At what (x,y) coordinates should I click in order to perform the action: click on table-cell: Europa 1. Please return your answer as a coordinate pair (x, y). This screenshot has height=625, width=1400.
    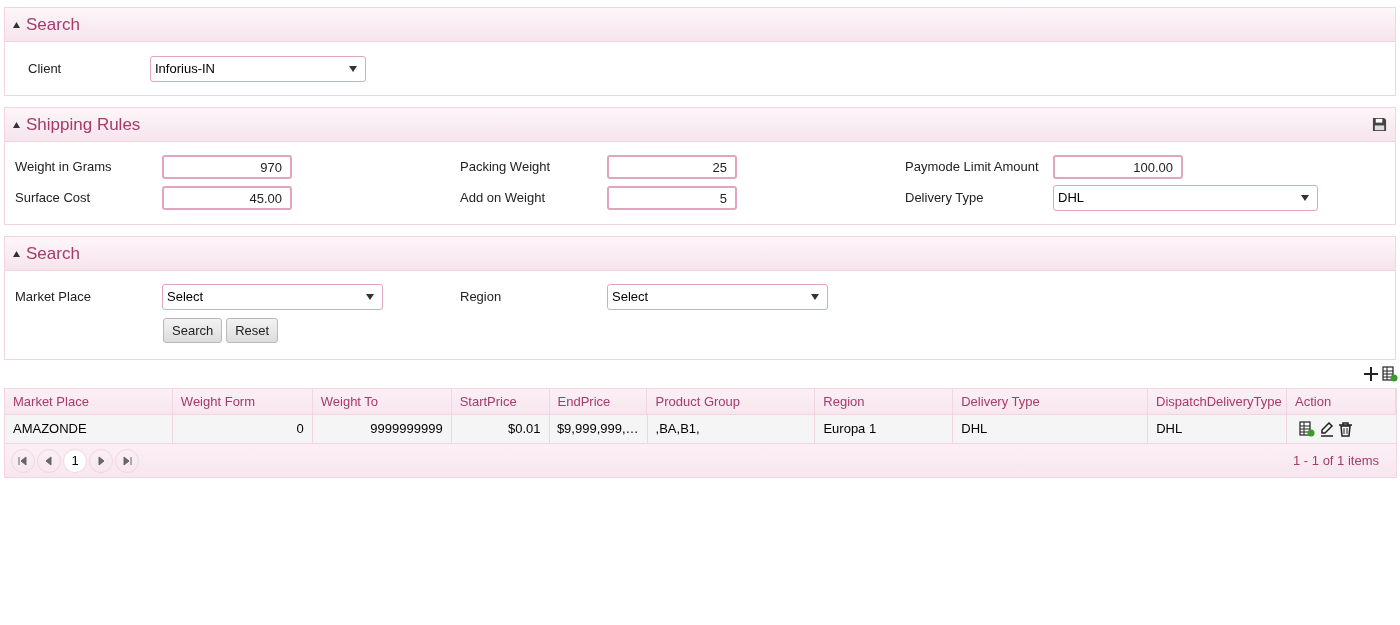
    Looking at the image, I should click on (884, 429).